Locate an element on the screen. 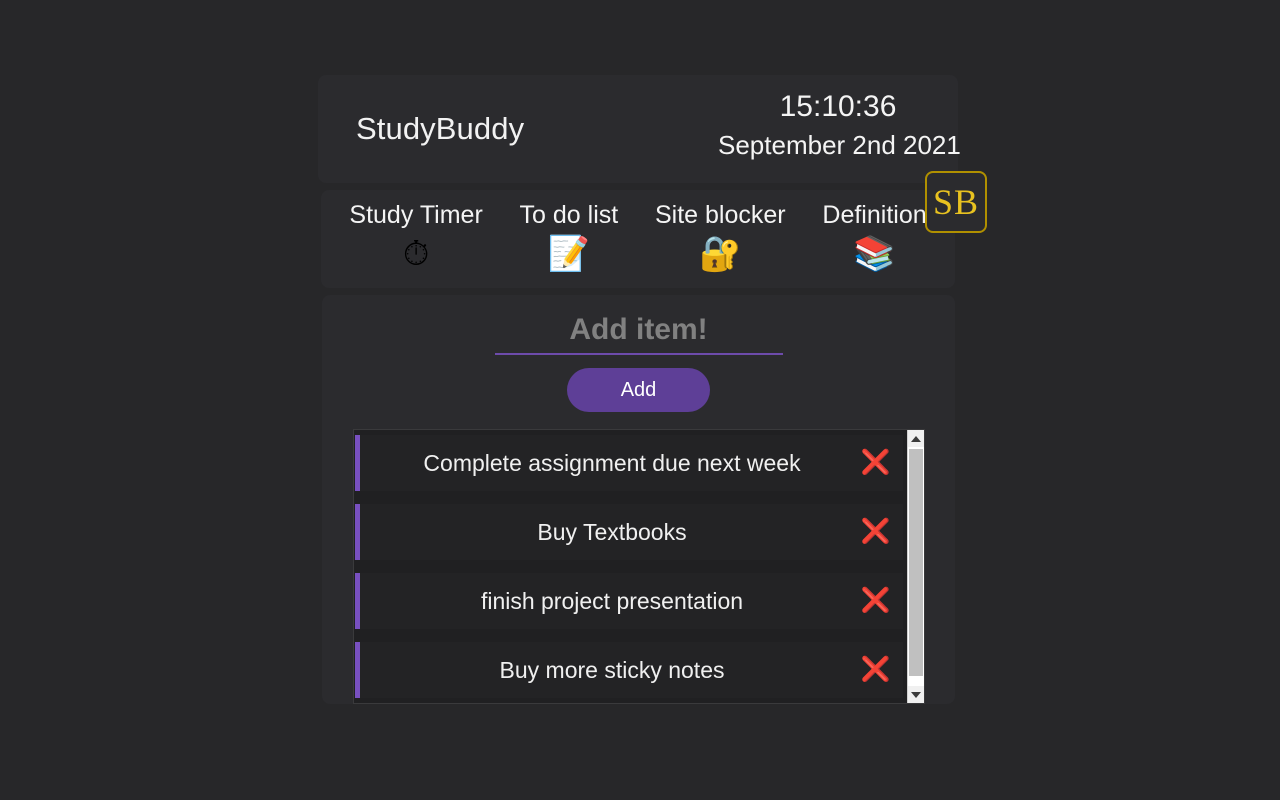 This screenshot has width=1280, height=800. chevron-up-icon is located at coordinates (915, 438).